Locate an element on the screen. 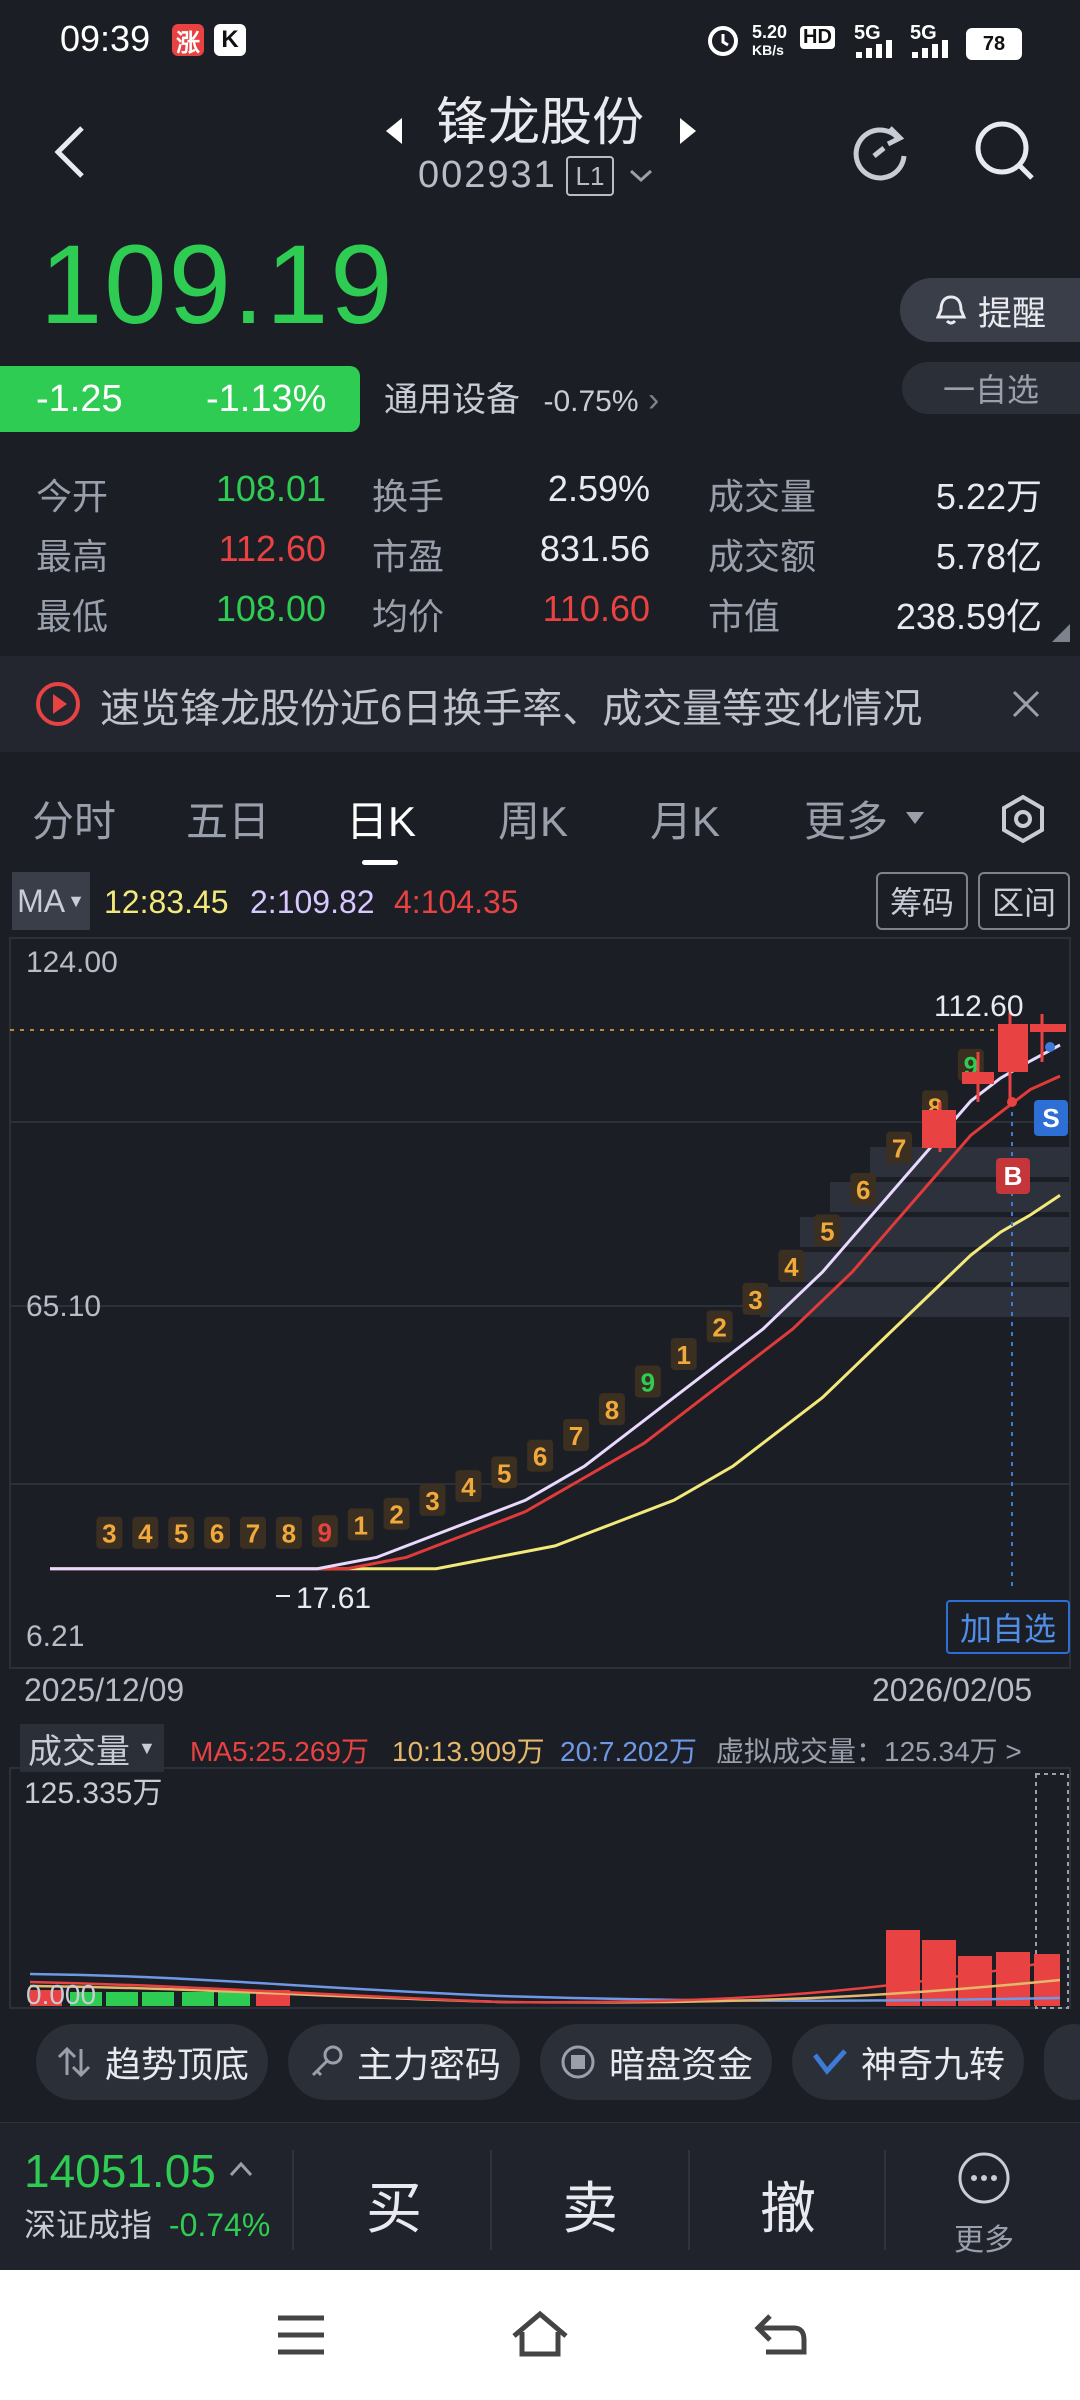  tab-weekly-k: 周K is located at coordinates (533, 818).